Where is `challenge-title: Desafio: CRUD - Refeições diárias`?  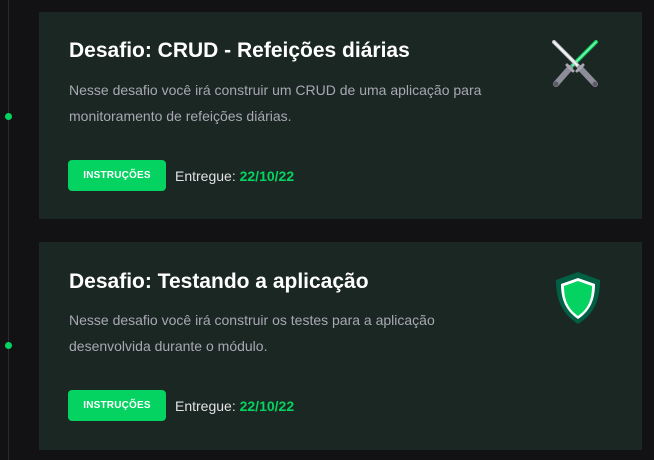 challenge-title: Desafio: CRUD - Refeições diárias is located at coordinates (239, 50).